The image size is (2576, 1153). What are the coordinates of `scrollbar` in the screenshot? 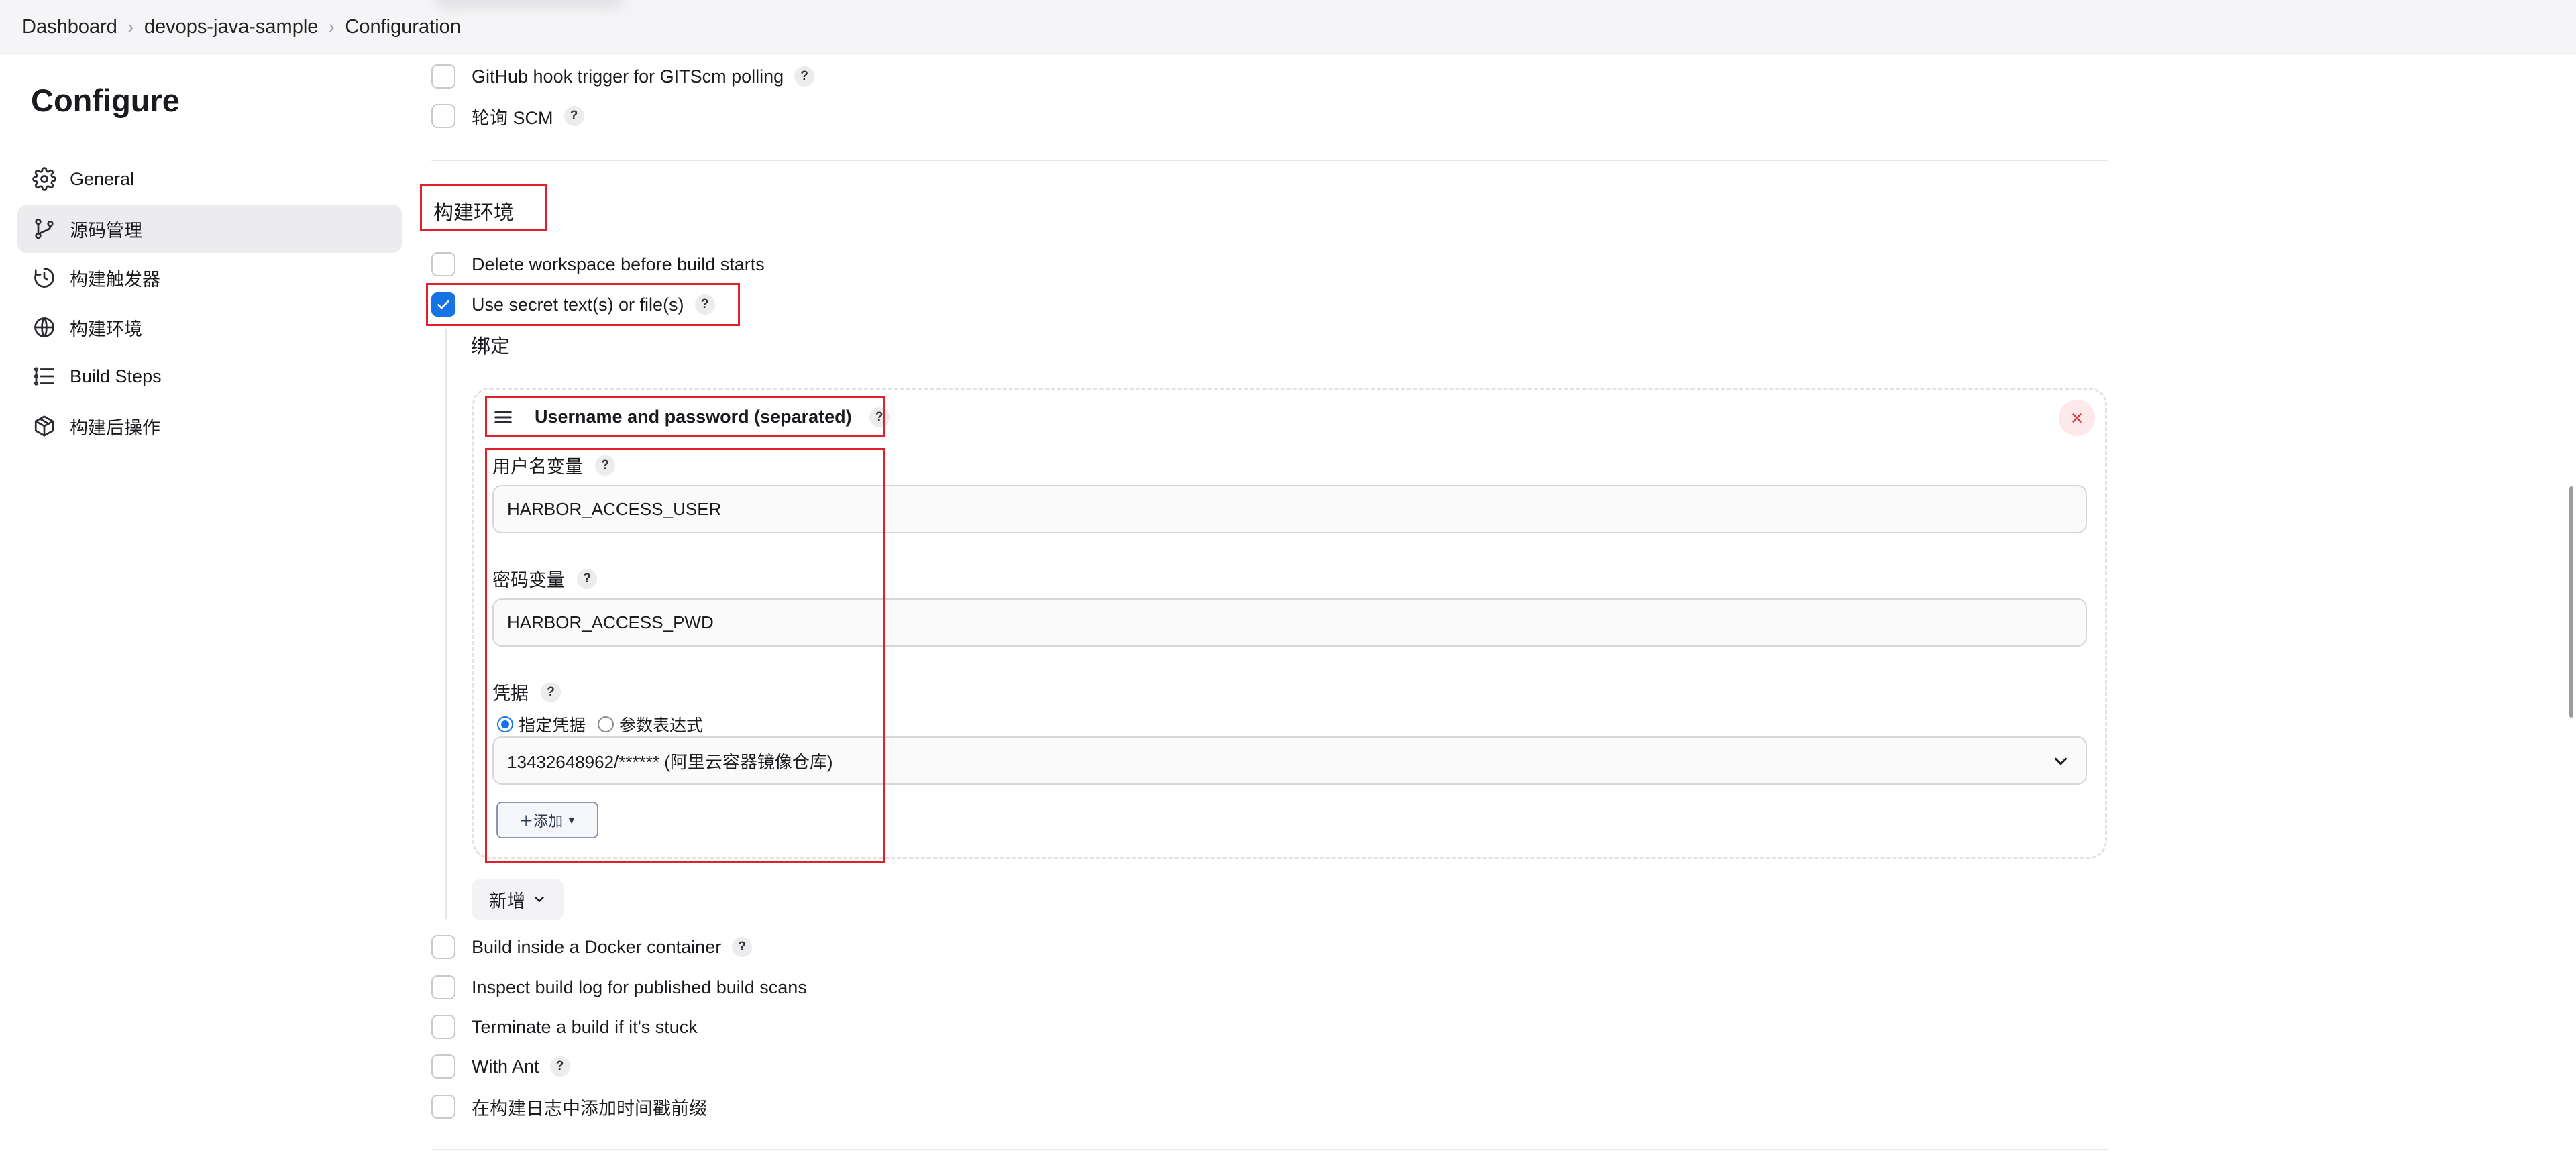 It's located at (2571, 602).